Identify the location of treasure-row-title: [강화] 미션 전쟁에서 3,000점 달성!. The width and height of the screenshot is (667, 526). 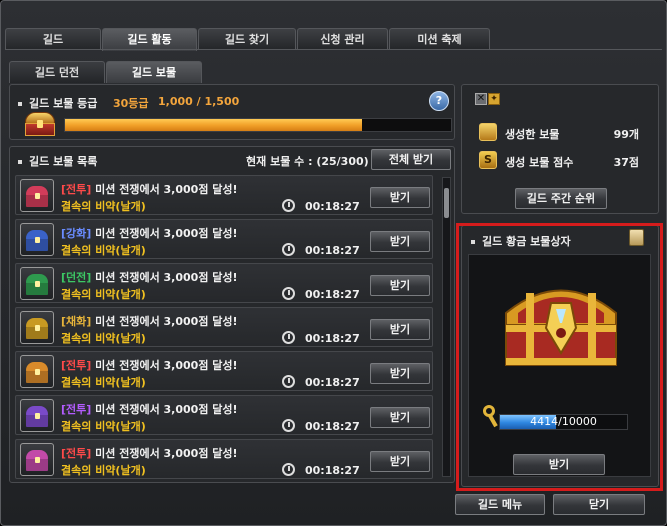
(149, 233).